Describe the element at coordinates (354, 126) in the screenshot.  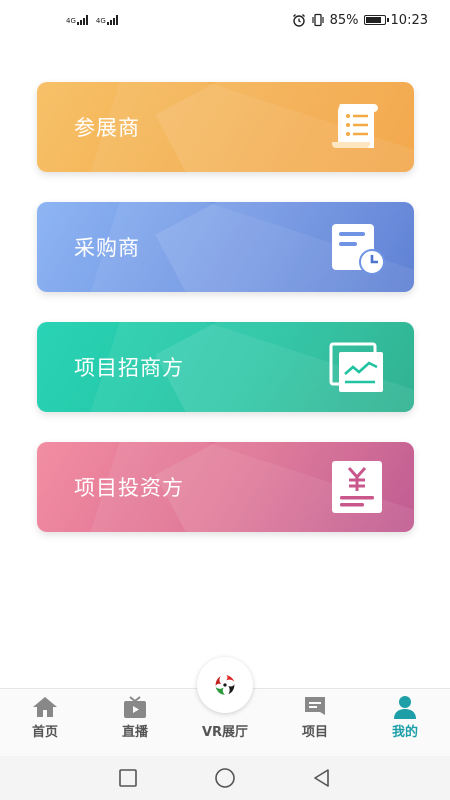
I see `scroll-list-icon` at that location.